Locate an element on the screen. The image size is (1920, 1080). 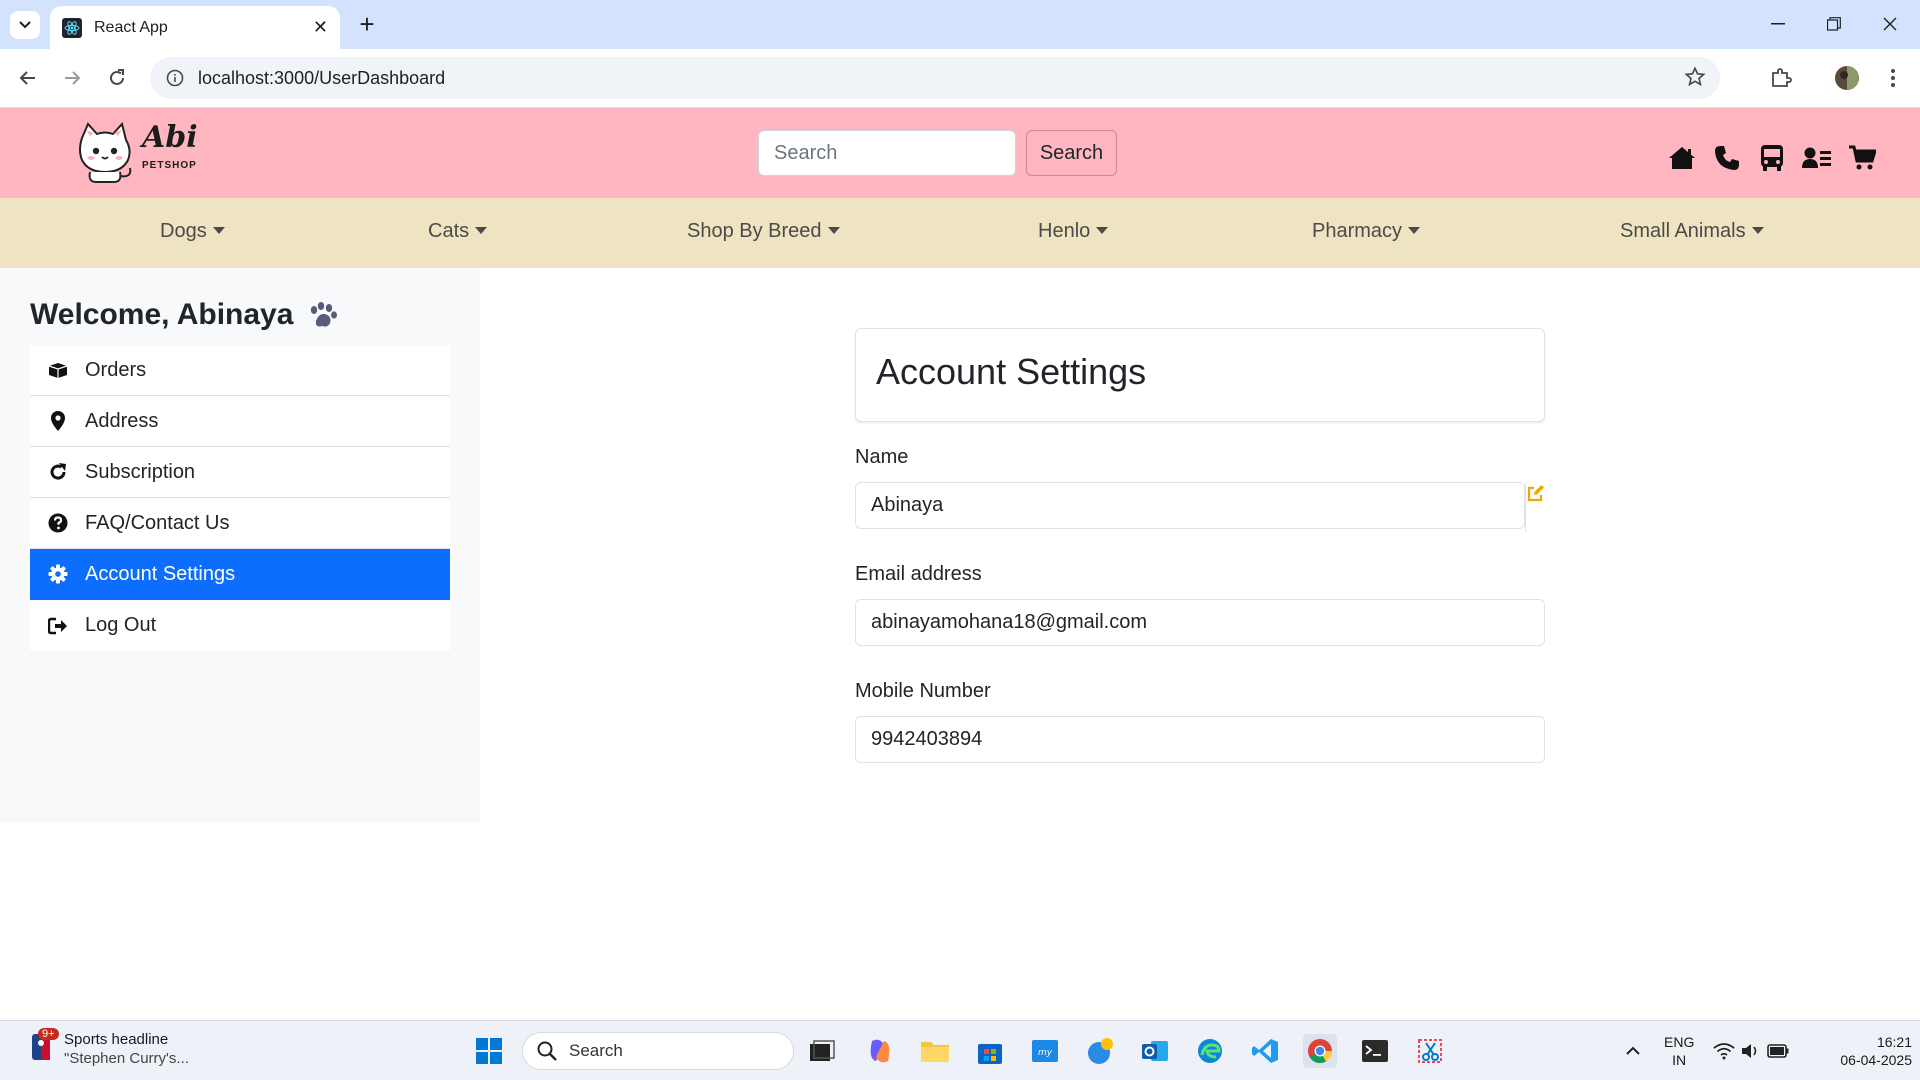
tab-search-button is located at coordinates (25, 25).